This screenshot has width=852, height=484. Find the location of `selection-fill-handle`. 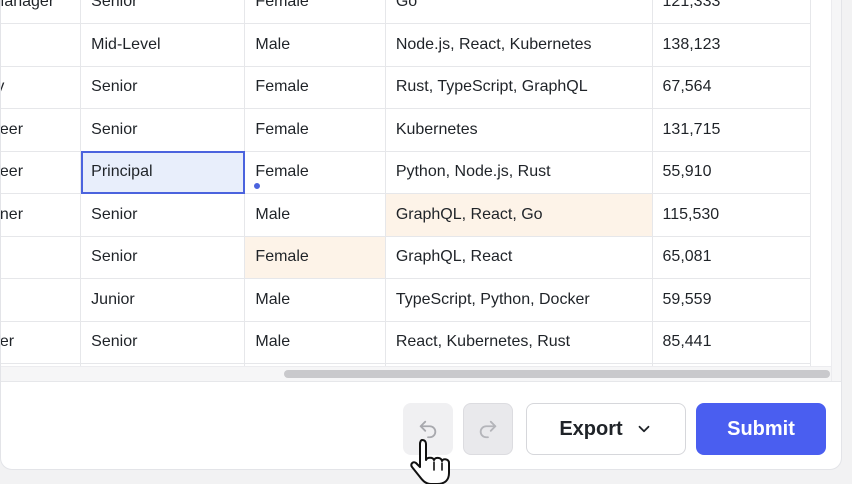

selection-fill-handle is located at coordinates (257, 186).